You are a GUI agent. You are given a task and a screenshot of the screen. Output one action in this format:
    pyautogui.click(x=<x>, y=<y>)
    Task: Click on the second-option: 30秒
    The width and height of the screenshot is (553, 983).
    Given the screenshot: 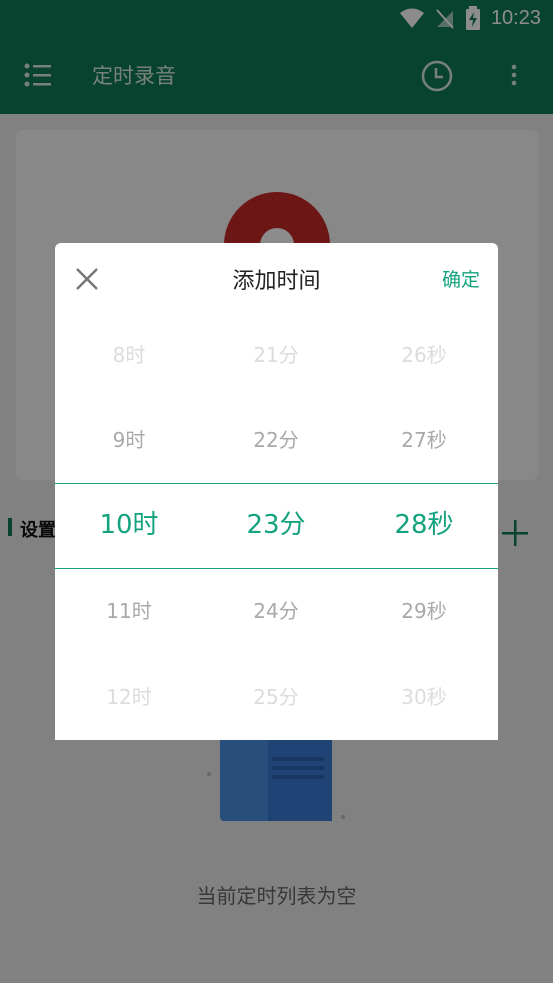 What is the action you would take?
    pyautogui.click(x=424, y=697)
    